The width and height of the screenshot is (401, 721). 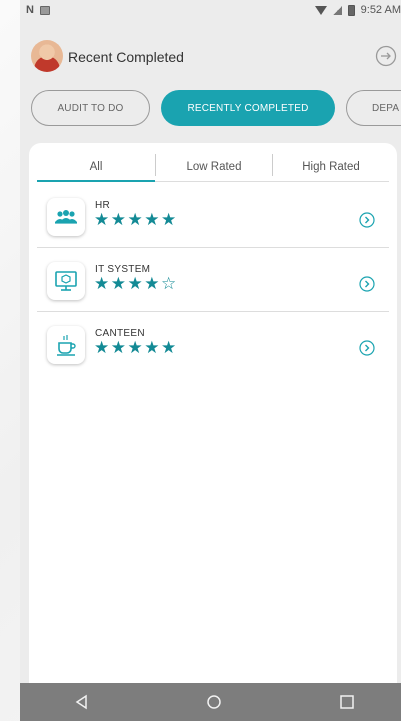 What do you see at coordinates (331, 167) in the screenshot?
I see `filter-high-rated: High Rated` at bounding box center [331, 167].